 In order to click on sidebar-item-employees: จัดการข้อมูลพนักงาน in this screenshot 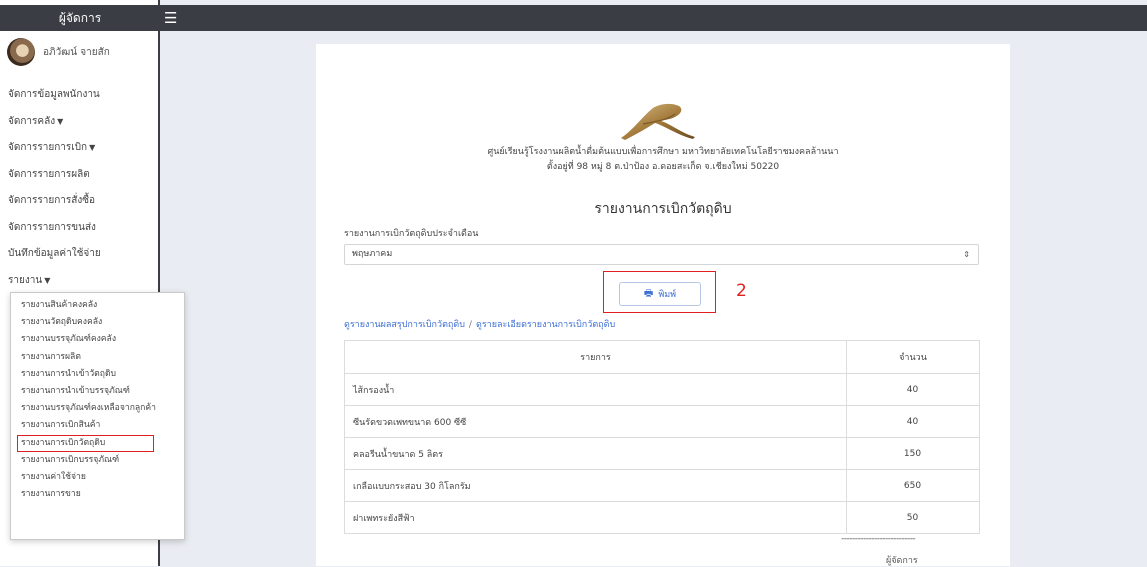, I will do `click(79, 95)`.